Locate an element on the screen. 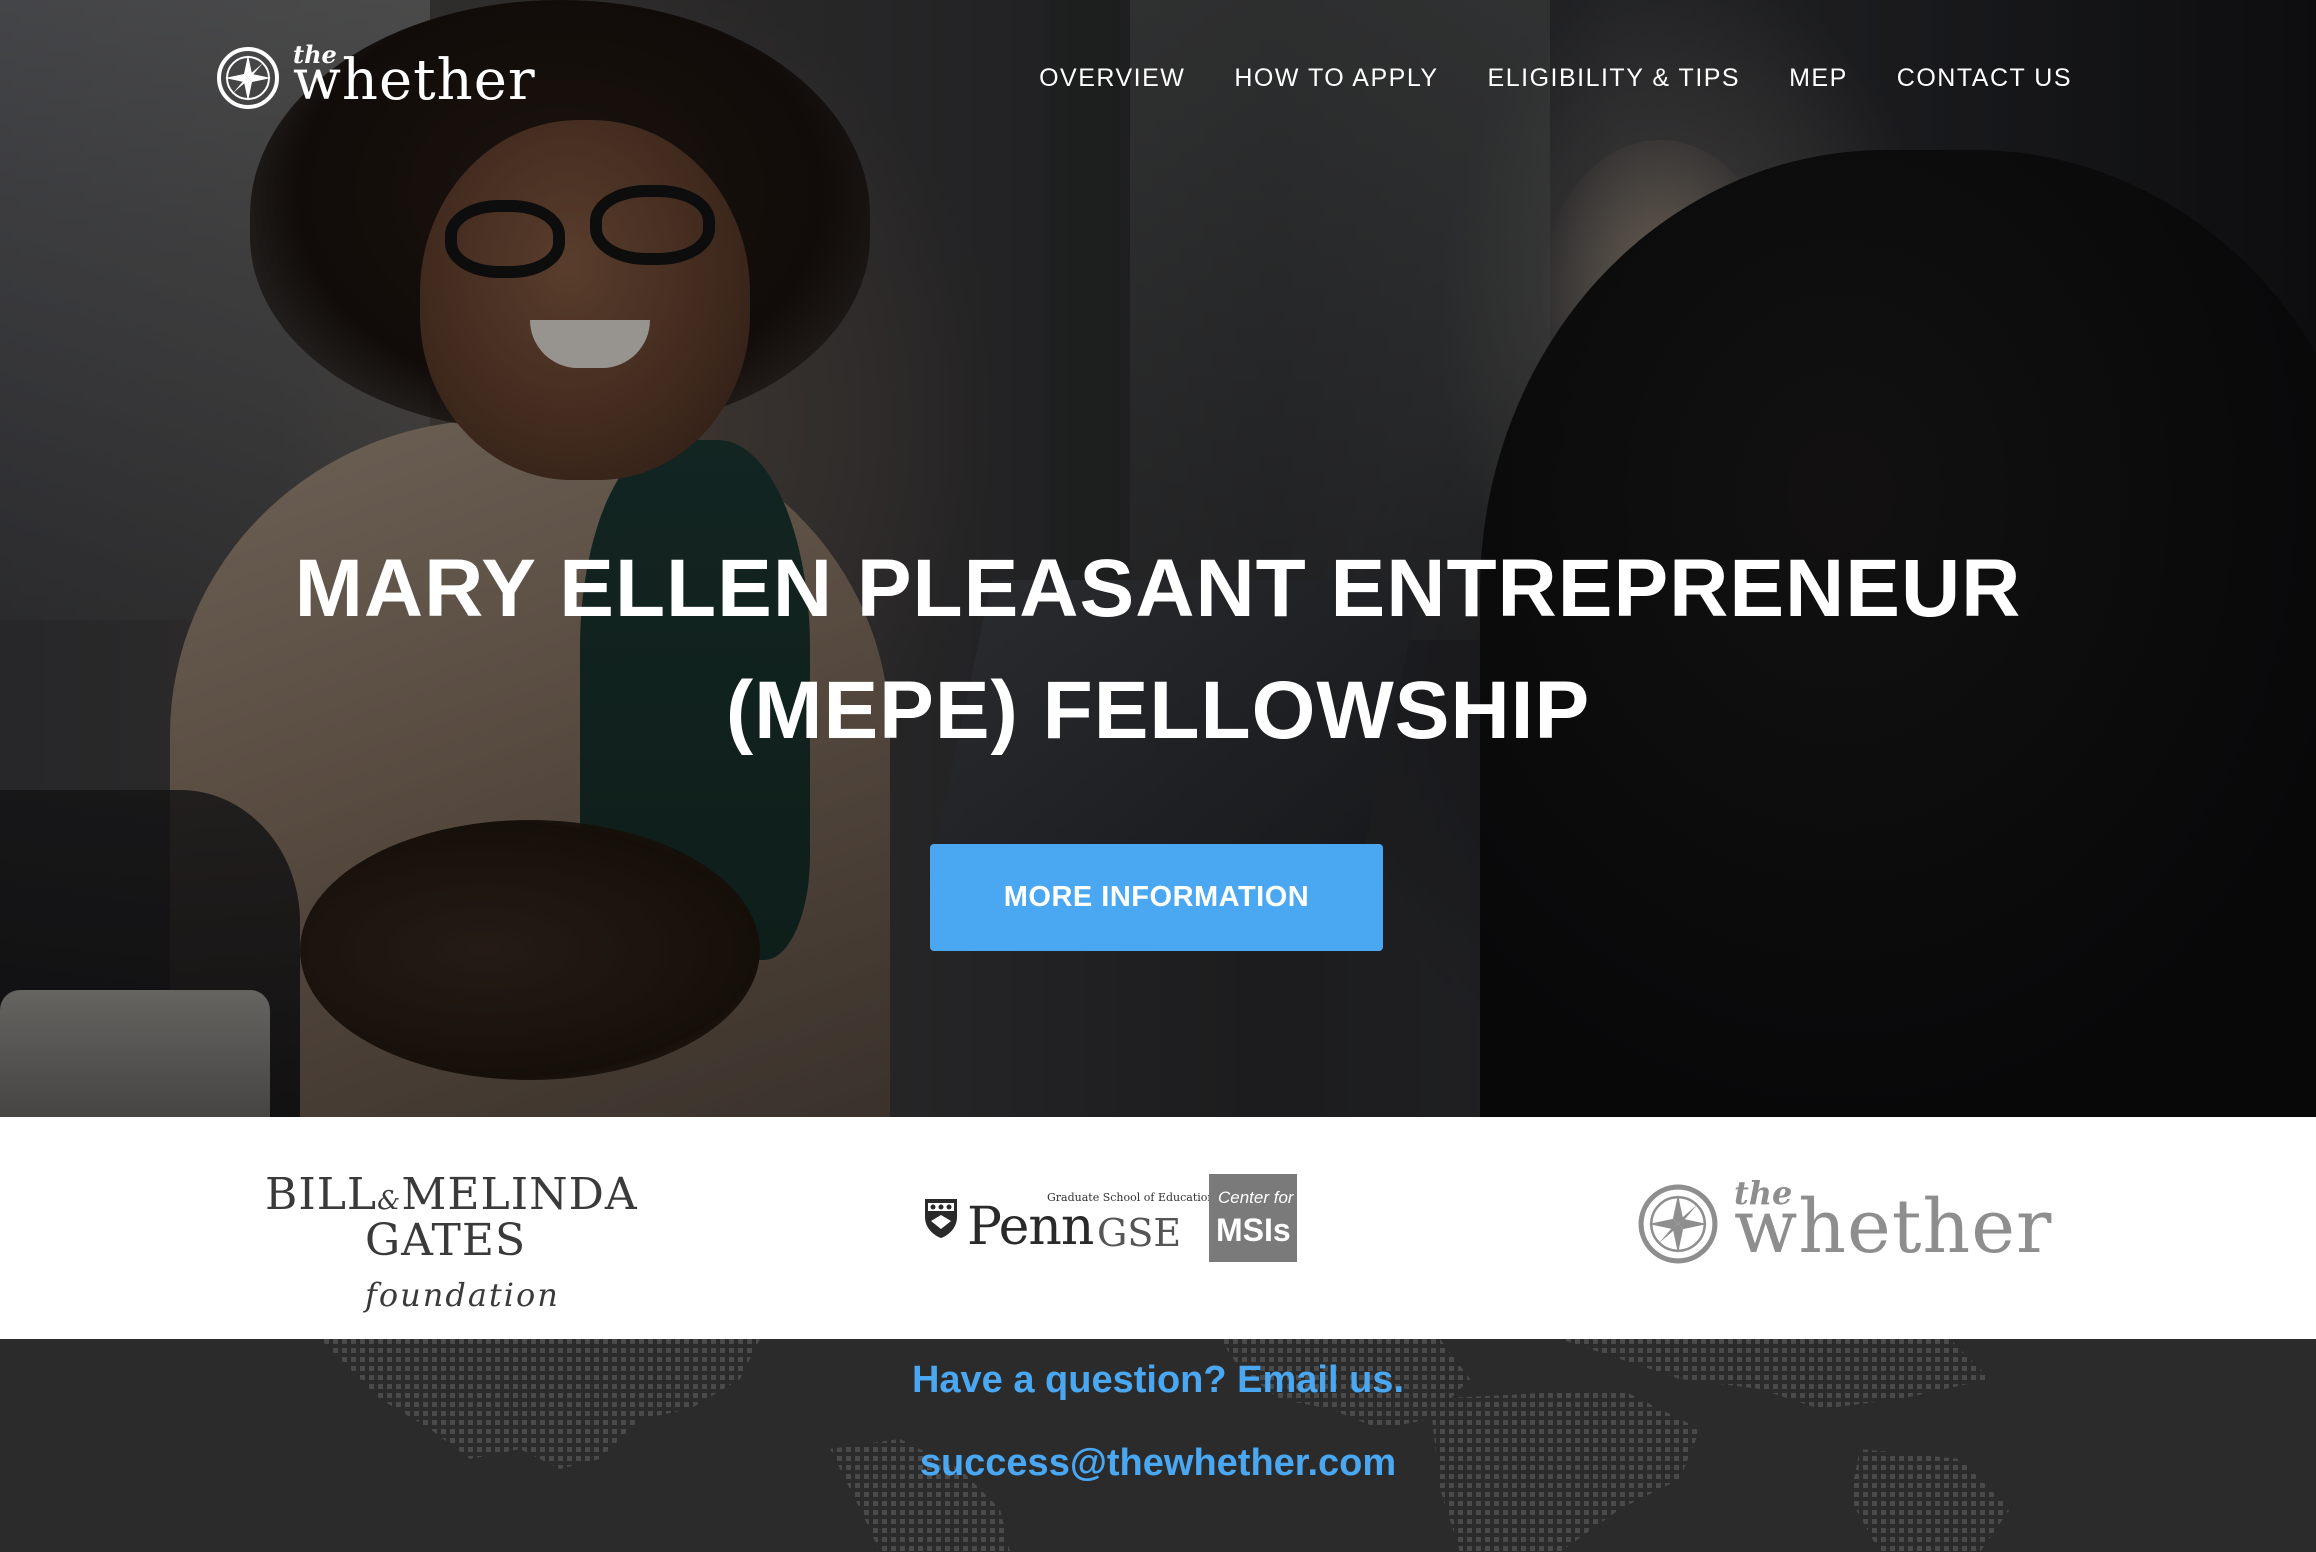  logo-whether: whether is located at coordinates (414, 80).